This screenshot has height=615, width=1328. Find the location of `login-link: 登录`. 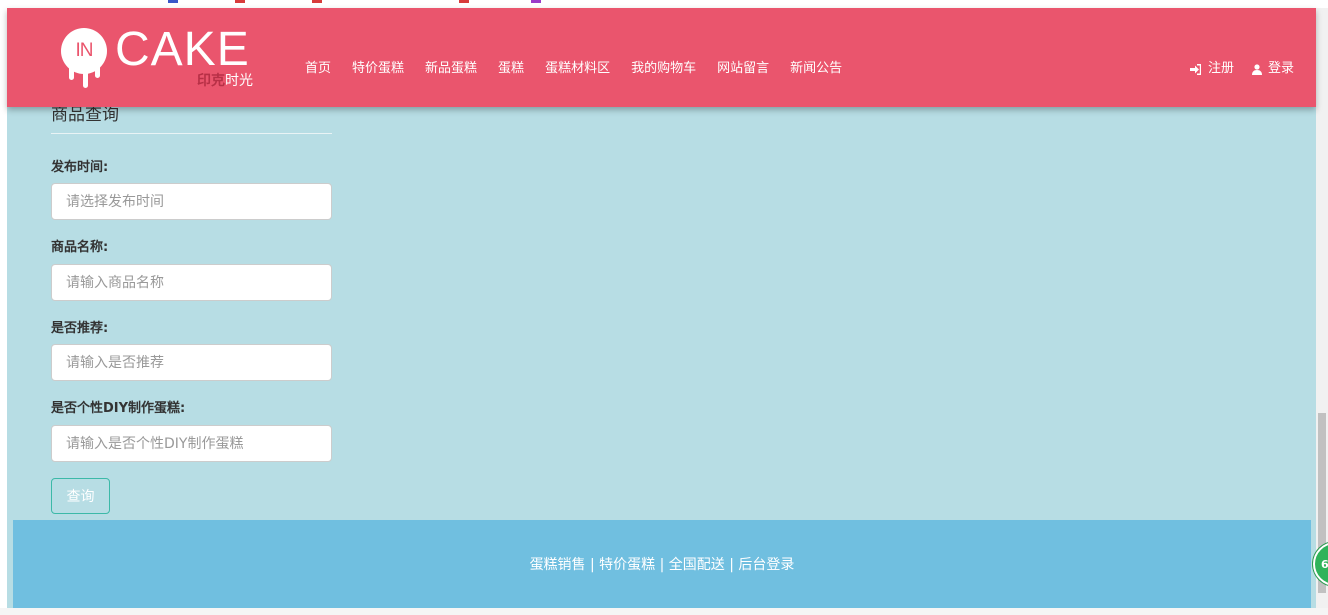

login-link: 登录 is located at coordinates (1272, 69).